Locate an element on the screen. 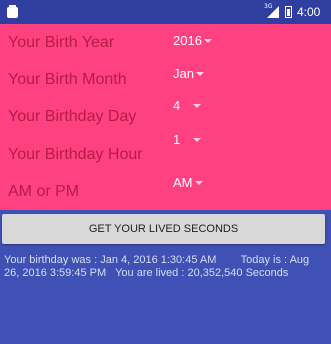  am-pm-spinner: AM is located at coordinates (188, 185).